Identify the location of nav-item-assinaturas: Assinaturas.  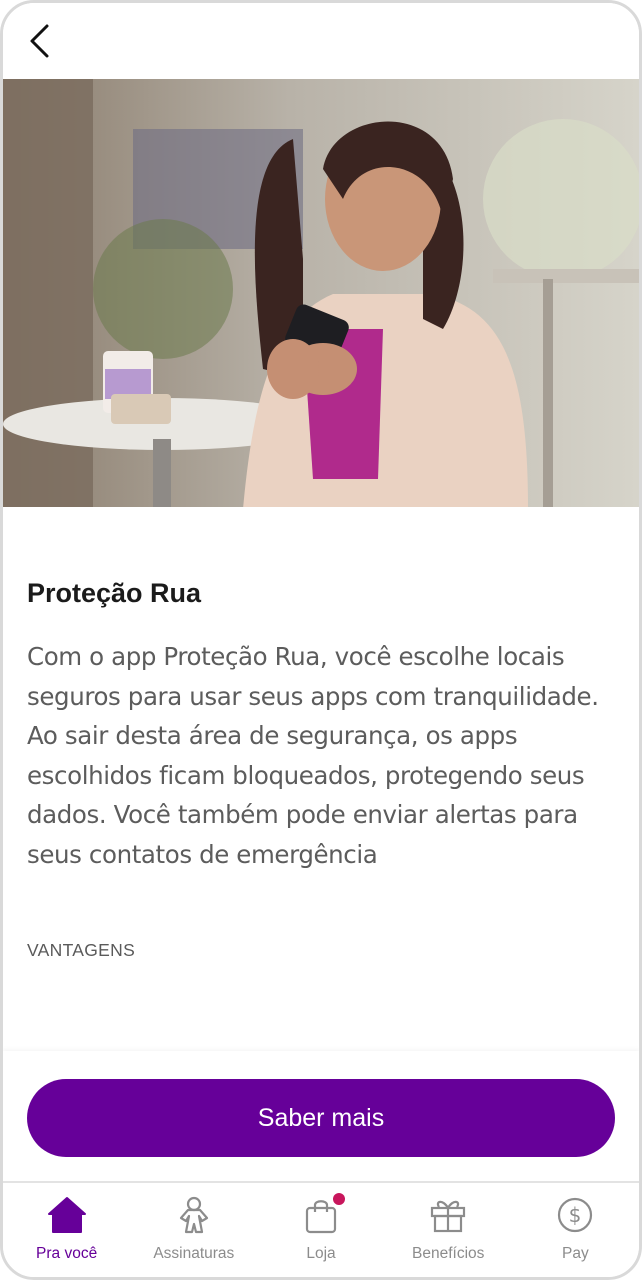
(193, 1223).